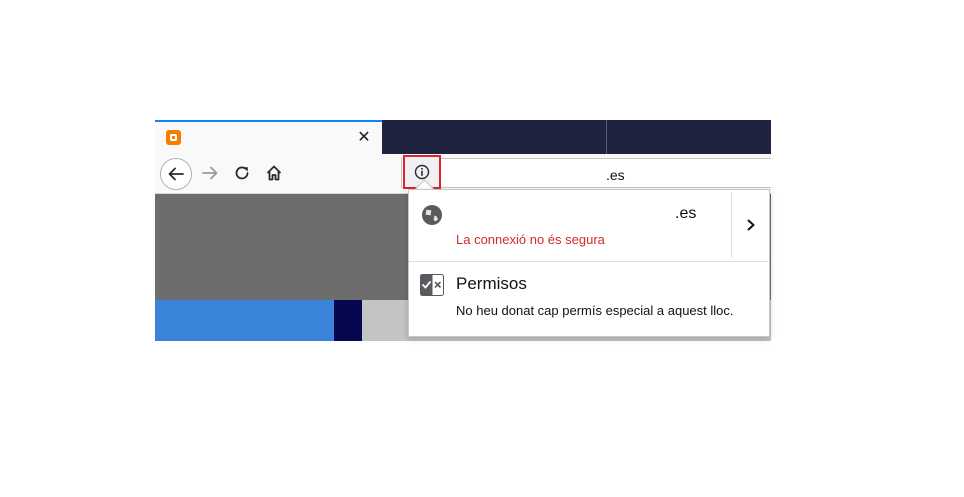 This screenshot has height=497, width=964. What do you see at coordinates (586, 173) in the screenshot?
I see `url-bar` at bounding box center [586, 173].